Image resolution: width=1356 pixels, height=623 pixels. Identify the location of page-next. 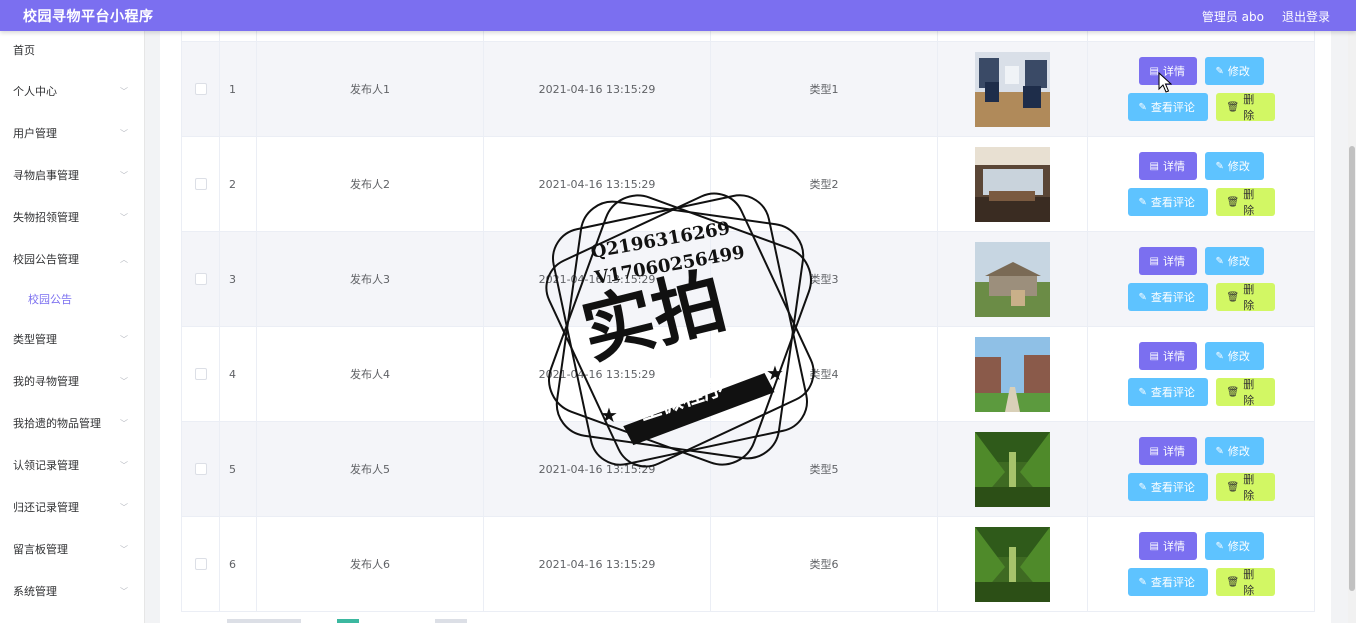
(377, 621).